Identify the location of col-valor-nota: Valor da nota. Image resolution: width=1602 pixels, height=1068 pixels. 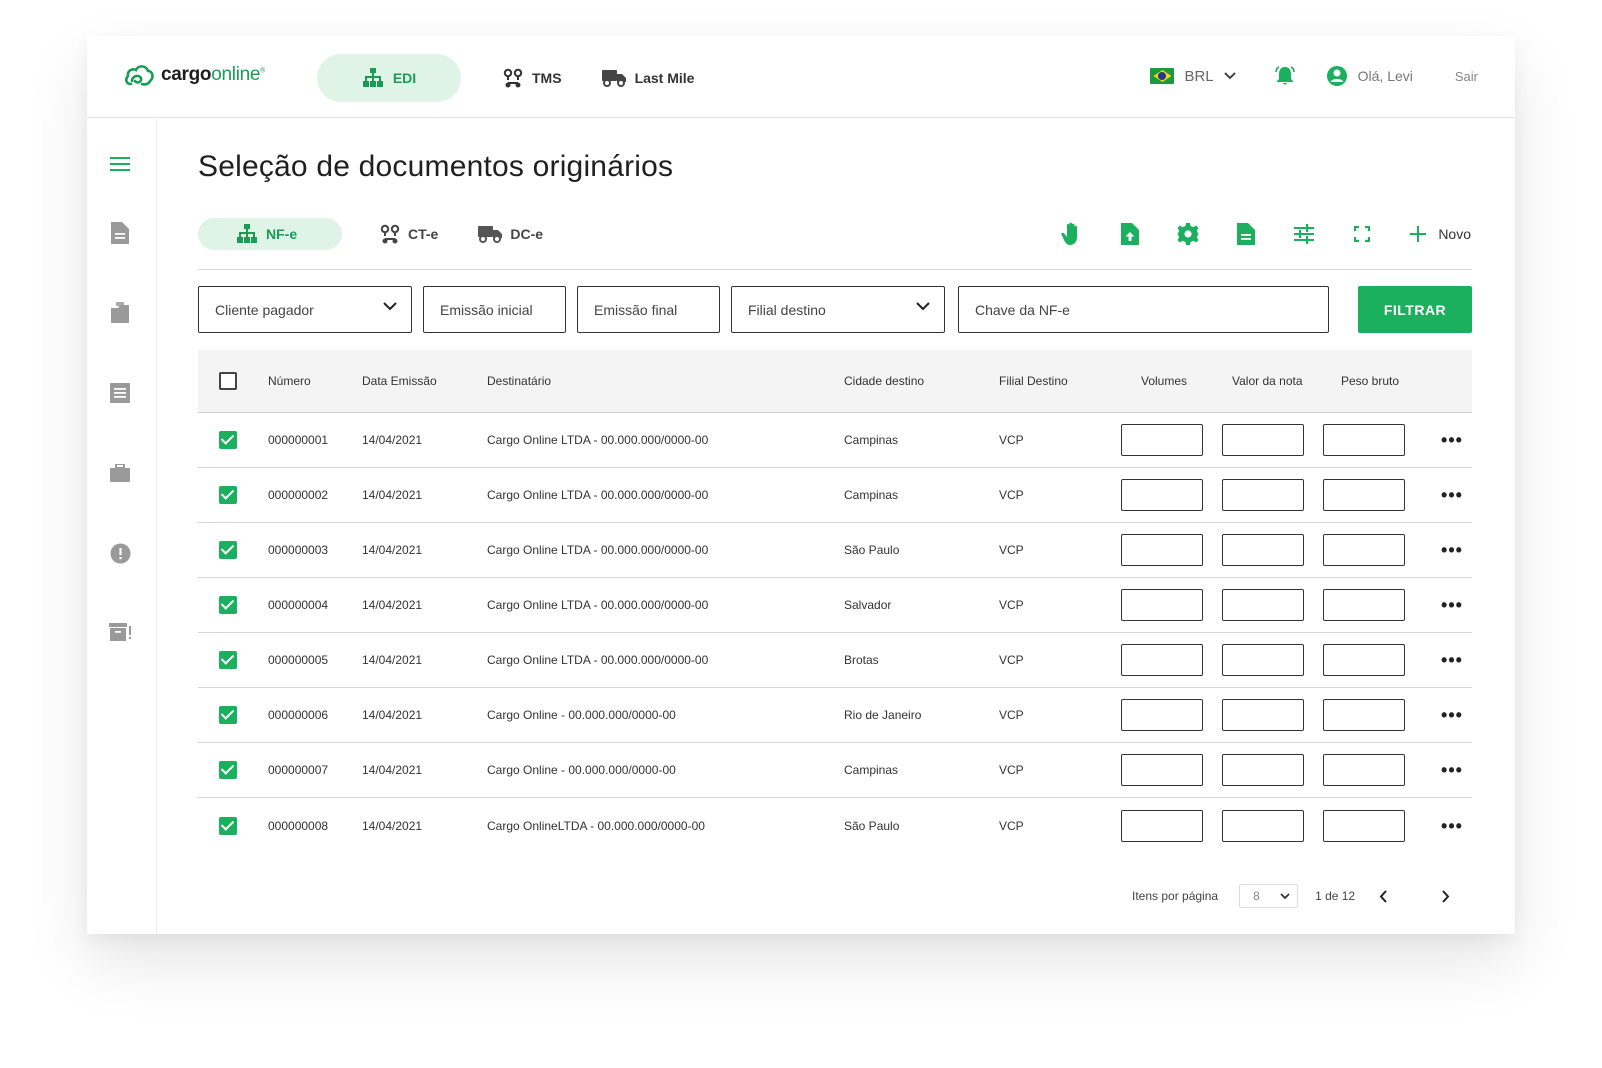
(1267, 381).